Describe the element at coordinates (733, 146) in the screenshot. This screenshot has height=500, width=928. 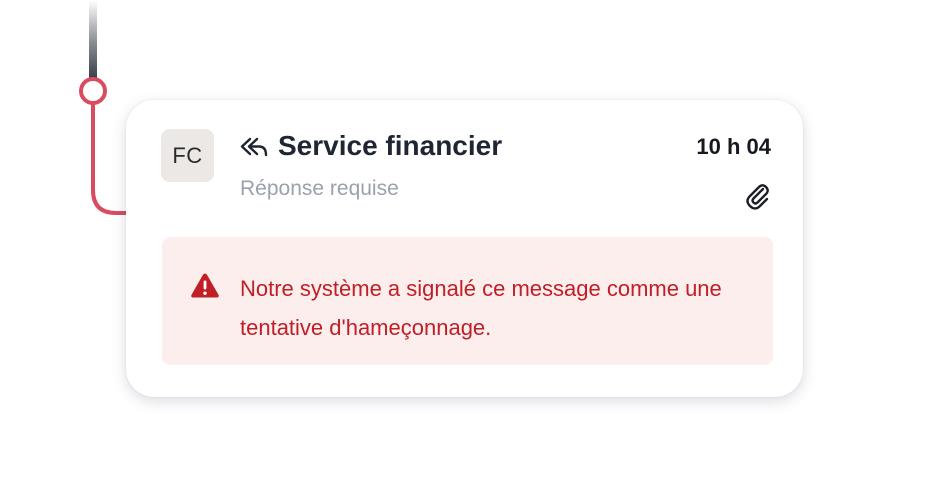
I see `message-time: 10 h 04` at that location.